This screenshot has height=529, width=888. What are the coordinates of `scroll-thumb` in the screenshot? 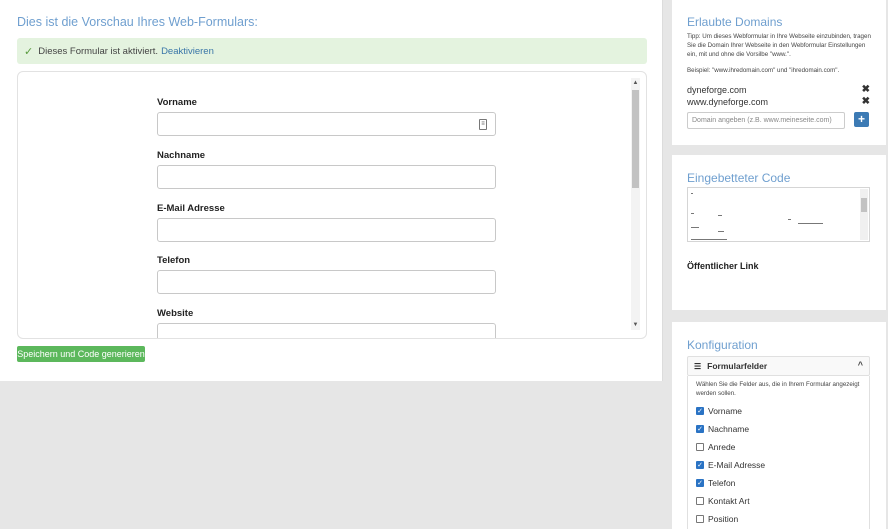 It's located at (635, 139).